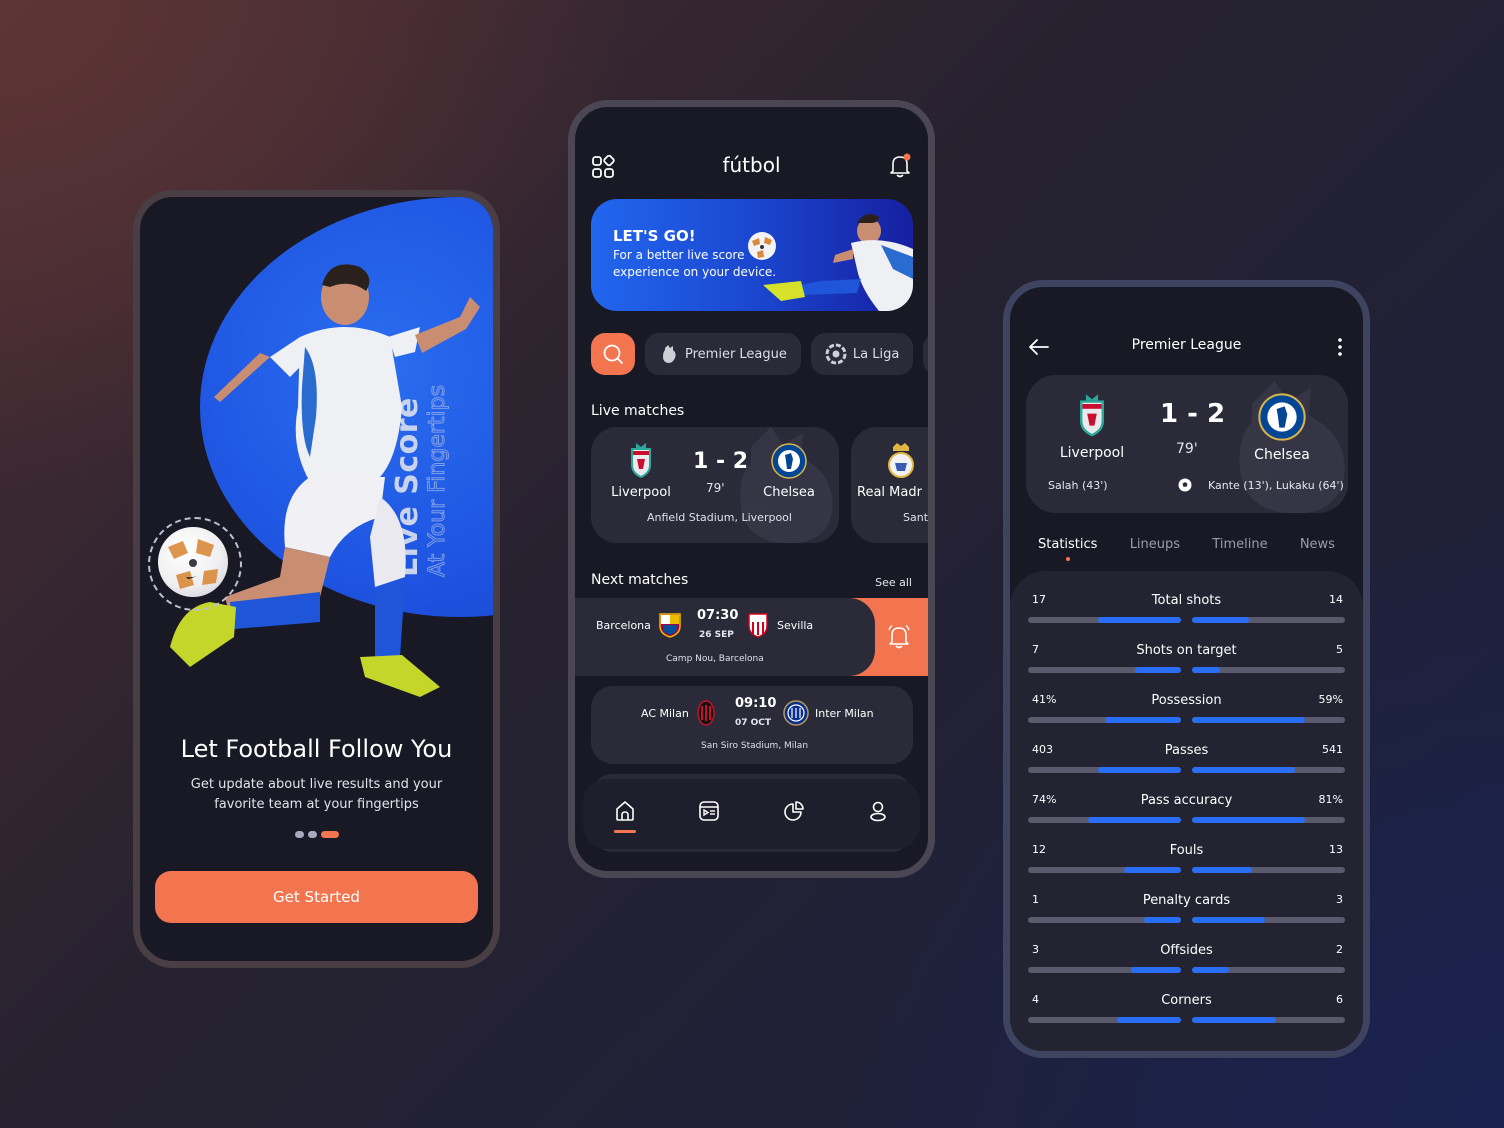 The height and width of the screenshot is (1128, 1504). Describe the element at coordinates (325, 480) in the screenshot. I see `football-player-image` at that location.